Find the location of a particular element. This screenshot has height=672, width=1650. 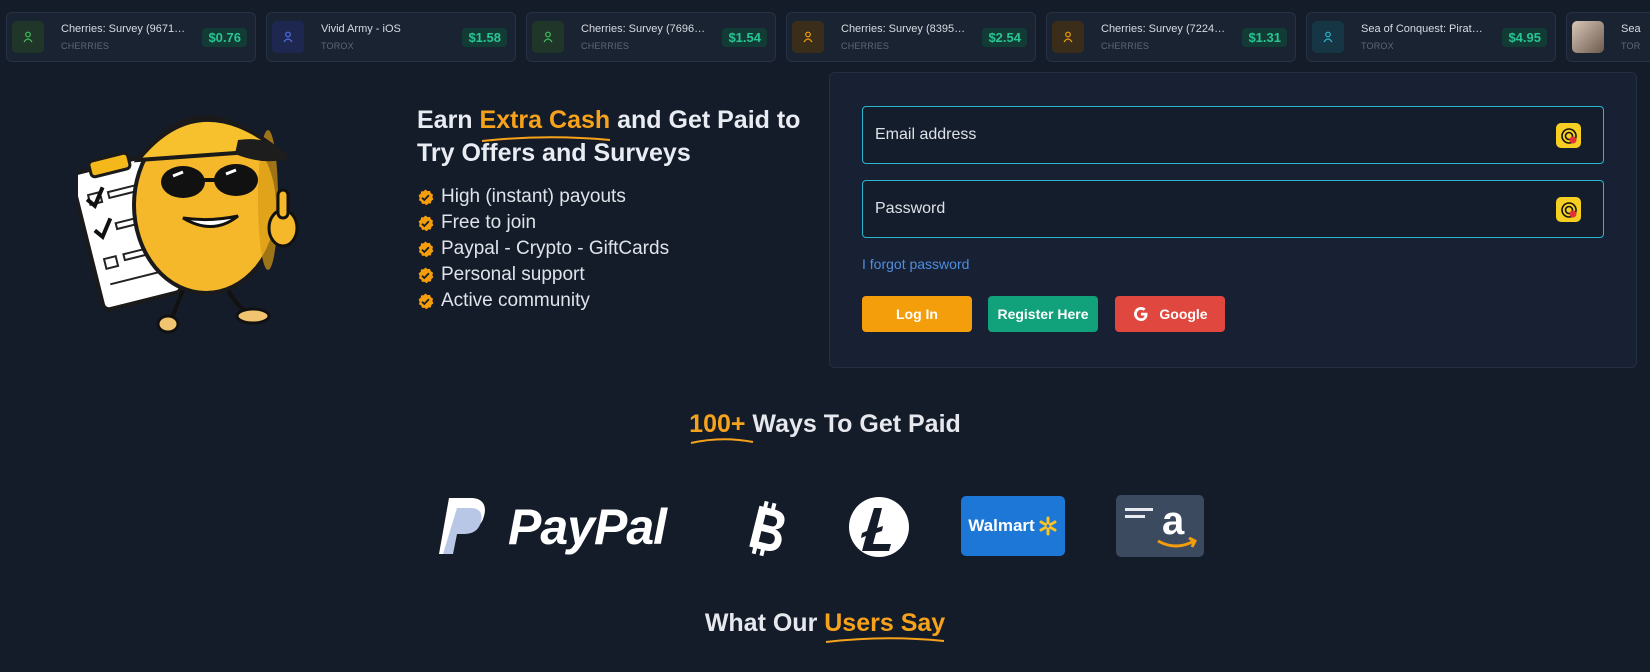

google-icon is located at coordinates (1141, 314).